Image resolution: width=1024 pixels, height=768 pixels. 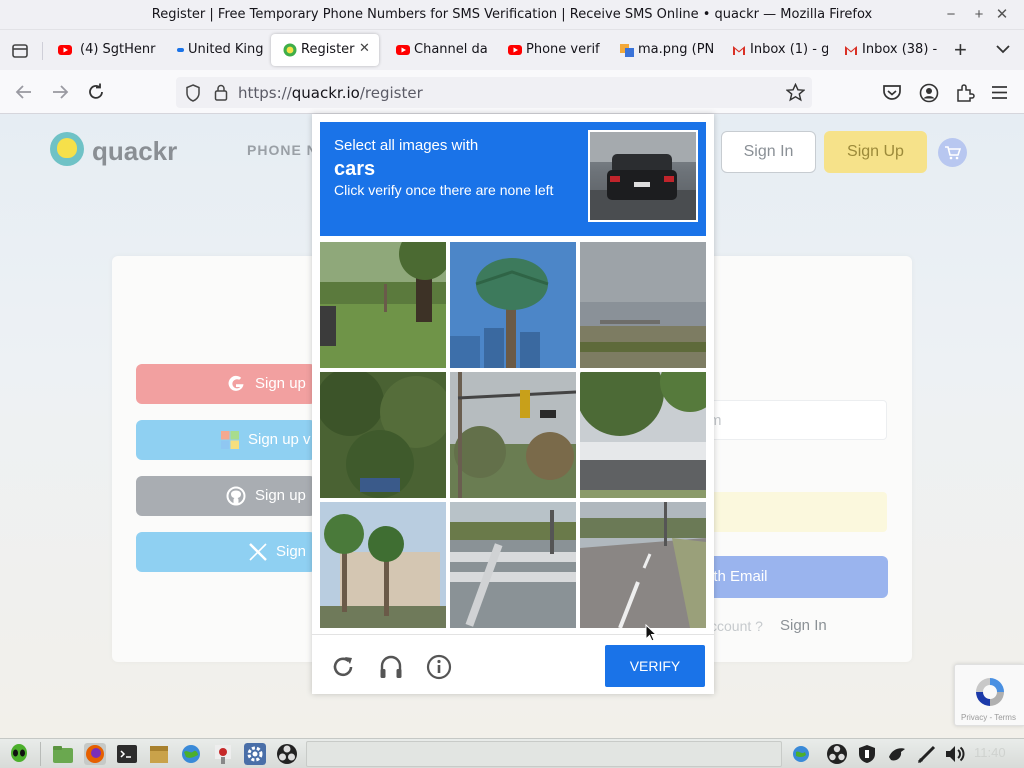 What do you see at coordinates (191, 754) in the screenshot?
I see `network-globe-icon` at bounding box center [191, 754].